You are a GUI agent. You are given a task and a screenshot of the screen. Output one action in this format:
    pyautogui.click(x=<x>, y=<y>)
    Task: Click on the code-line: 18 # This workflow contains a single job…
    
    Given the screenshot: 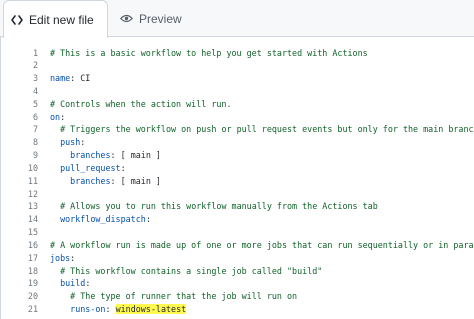 What is the action you would take?
    pyautogui.click(x=237, y=271)
    